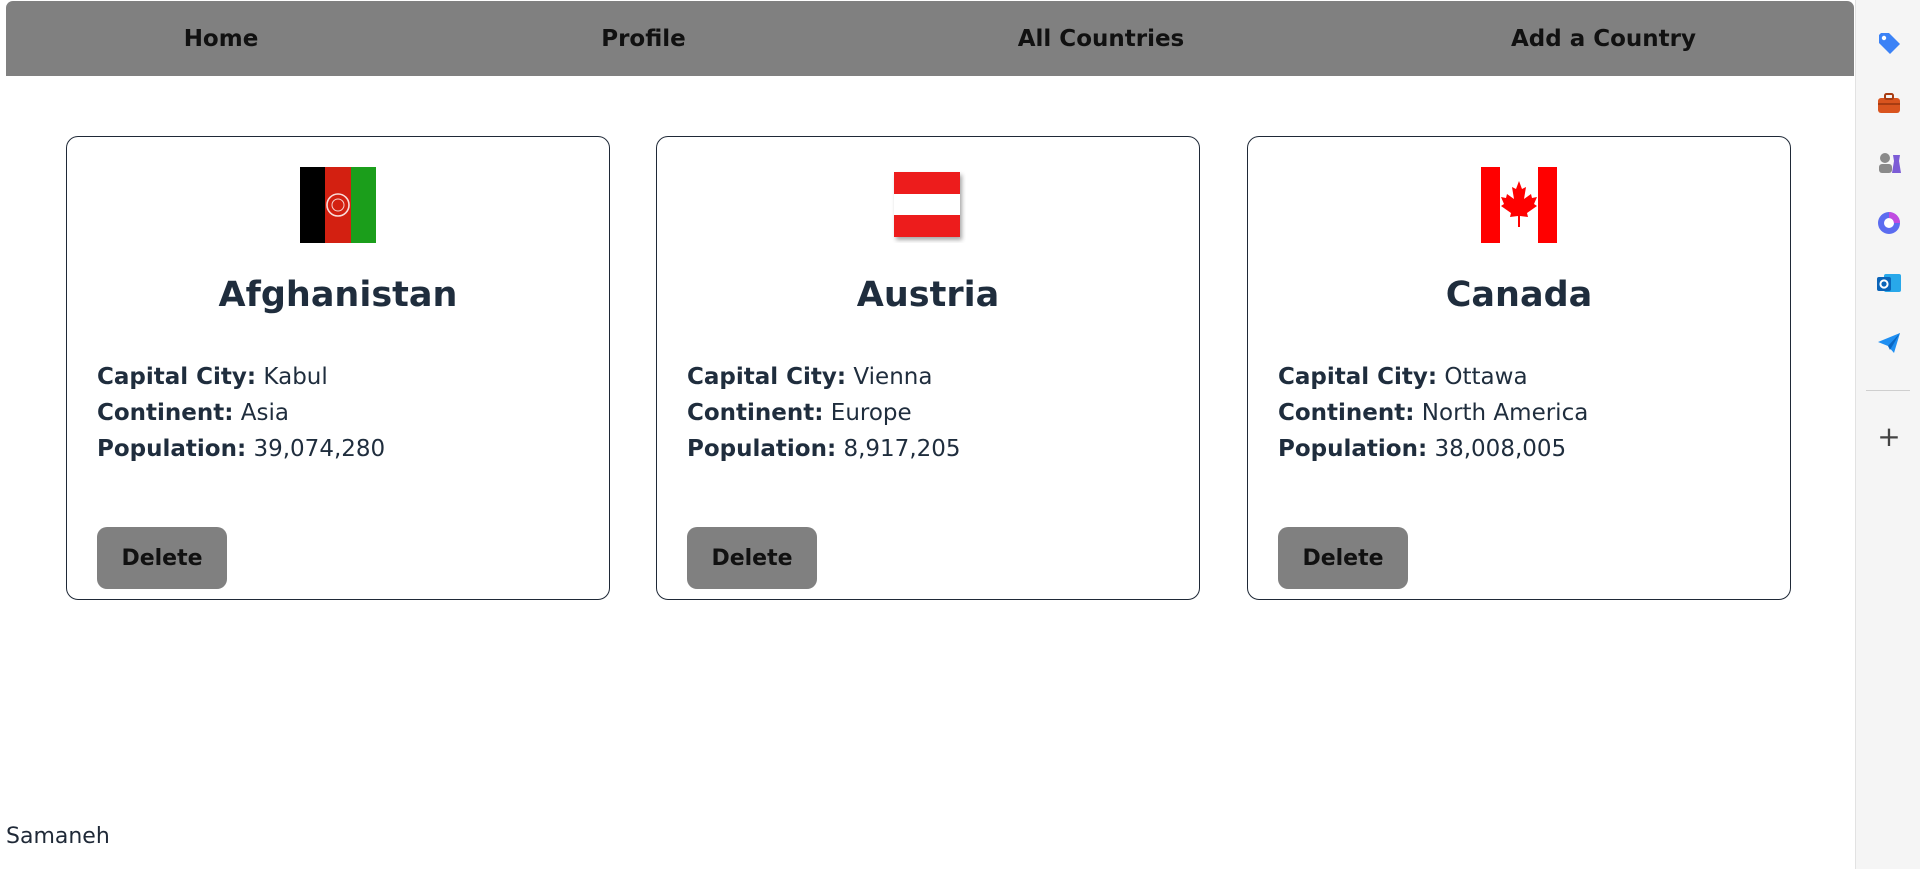  I want to click on send-icon, so click(1889, 343).